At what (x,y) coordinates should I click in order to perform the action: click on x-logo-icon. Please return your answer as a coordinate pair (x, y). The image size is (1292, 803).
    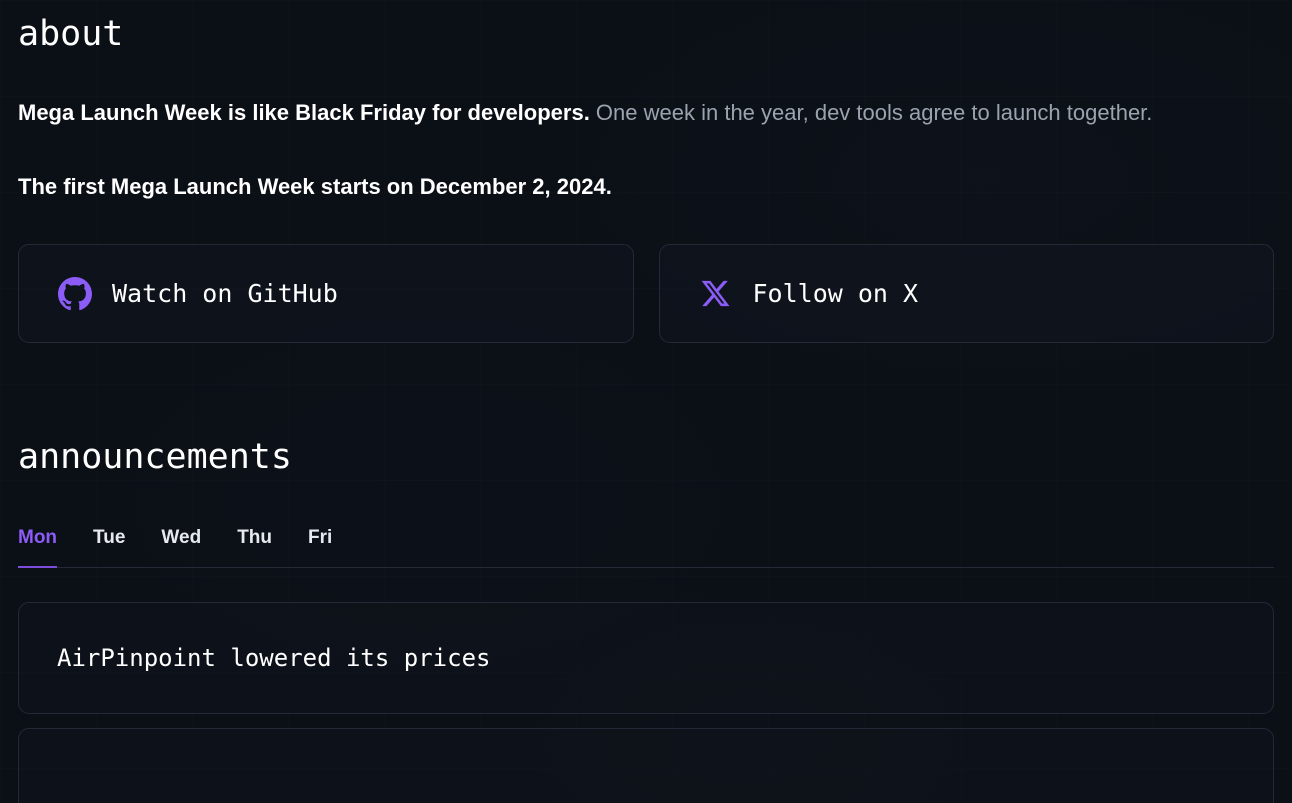
    Looking at the image, I should click on (716, 294).